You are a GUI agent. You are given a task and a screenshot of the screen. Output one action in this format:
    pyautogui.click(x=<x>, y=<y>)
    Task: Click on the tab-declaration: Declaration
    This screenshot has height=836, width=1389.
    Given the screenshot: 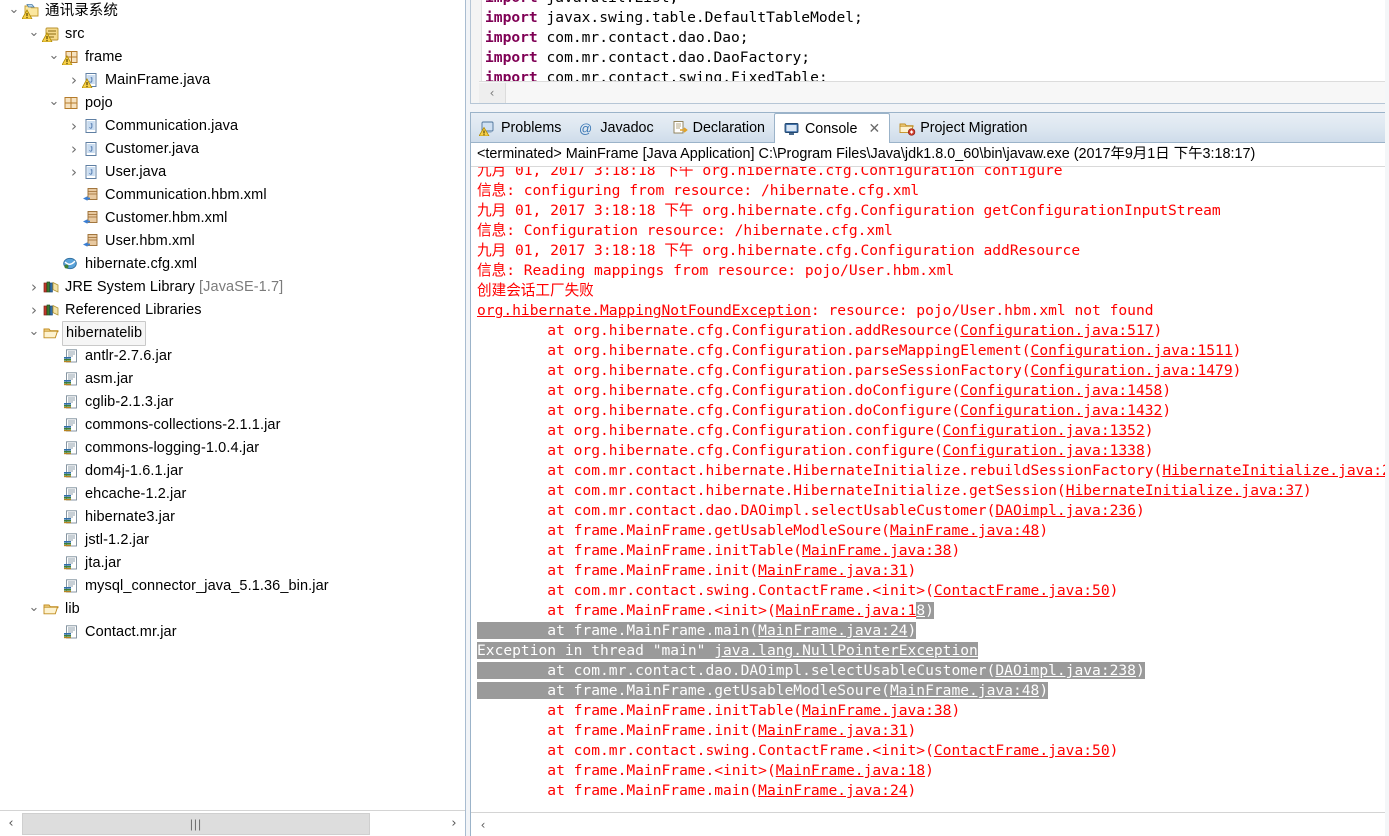 What is the action you would take?
    pyautogui.click(x=718, y=128)
    